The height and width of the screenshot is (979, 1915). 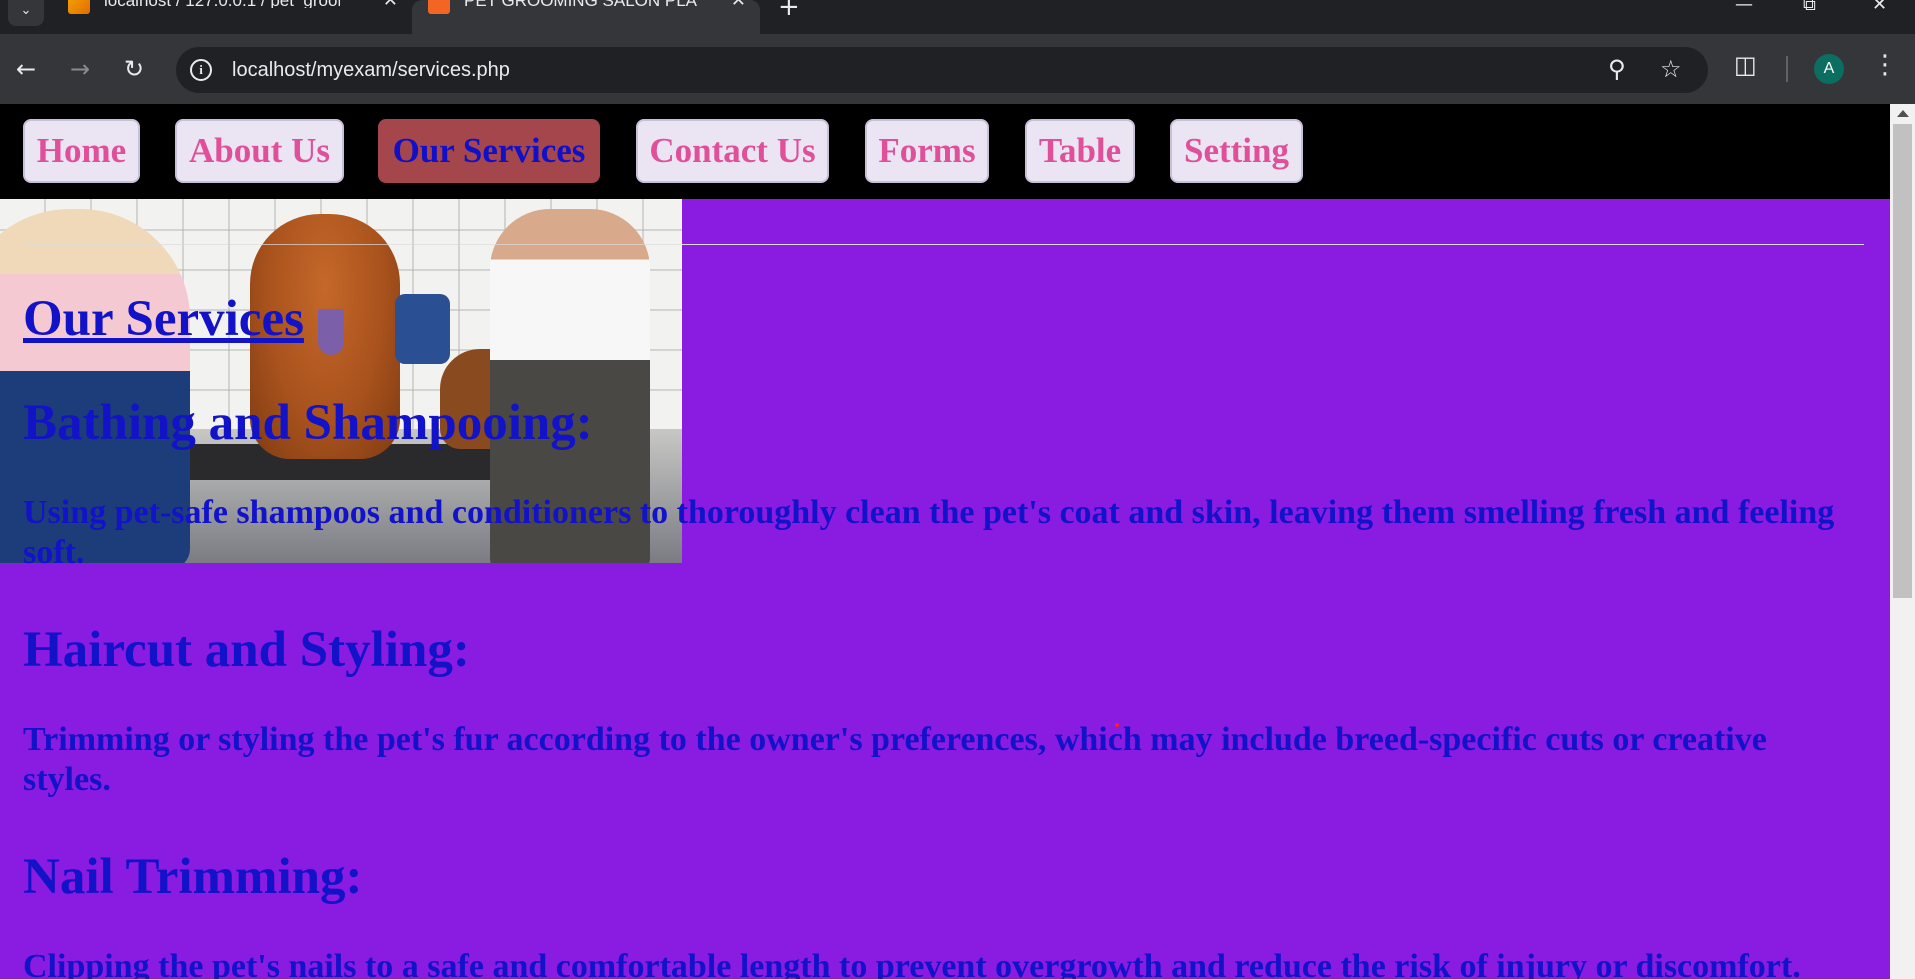 What do you see at coordinates (232, 17) in the screenshot?
I see `browser-tab-phpmyadmin: localhost / 127.0.0.1 / pet_groon ✕` at bounding box center [232, 17].